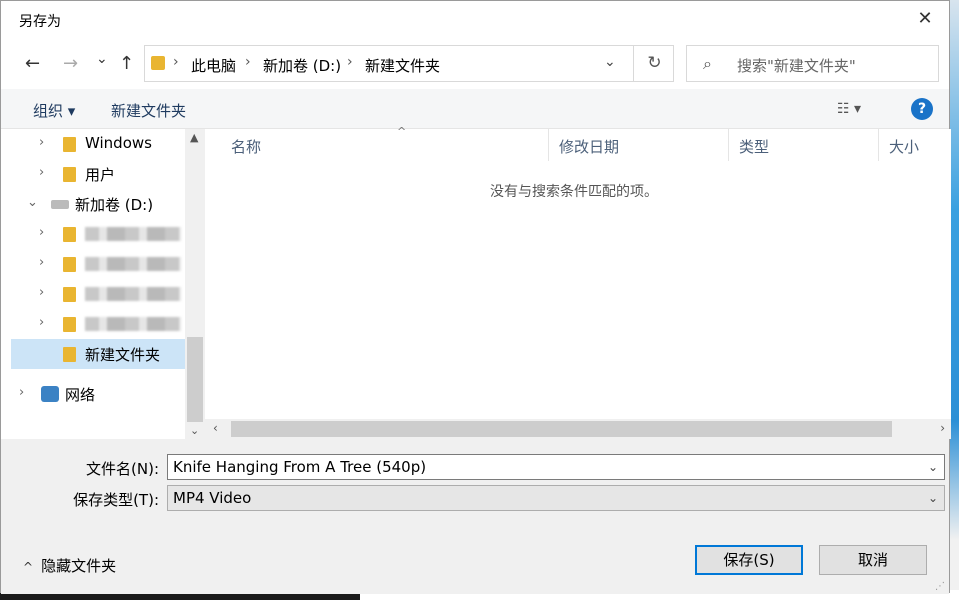 The height and width of the screenshot is (600, 959). Describe the element at coordinates (126, 63) in the screenshot. I see `up-arrow-icon: ↑` at that location.